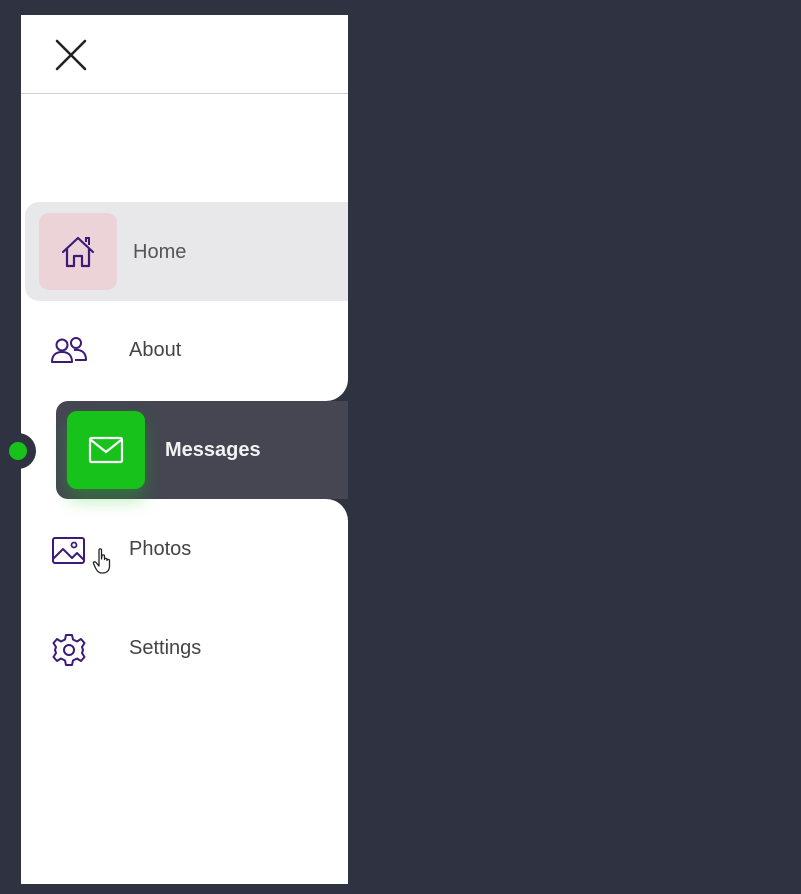 This screenshot has height=894, width=801. I want to click on people-icon-wrap, so click(69, 351).